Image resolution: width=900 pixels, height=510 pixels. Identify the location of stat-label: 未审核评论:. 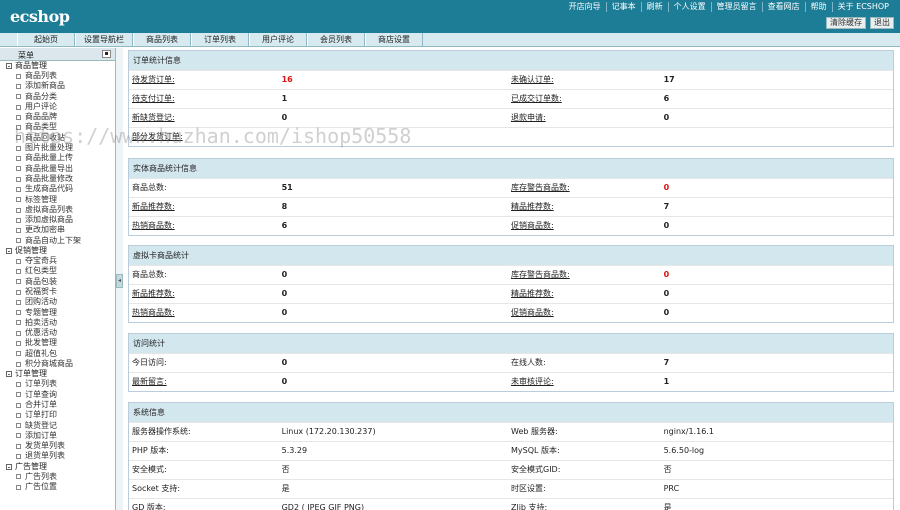
(587, 382).